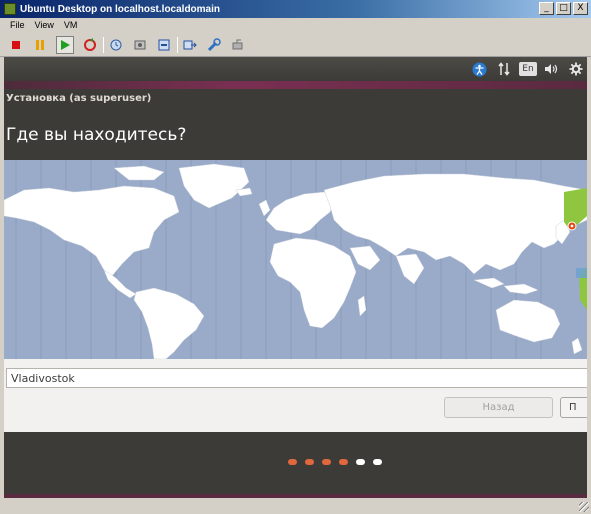 This screenshot has width=591, height=514. I want to click on window-controls: _ □ X, so click(563, 8).